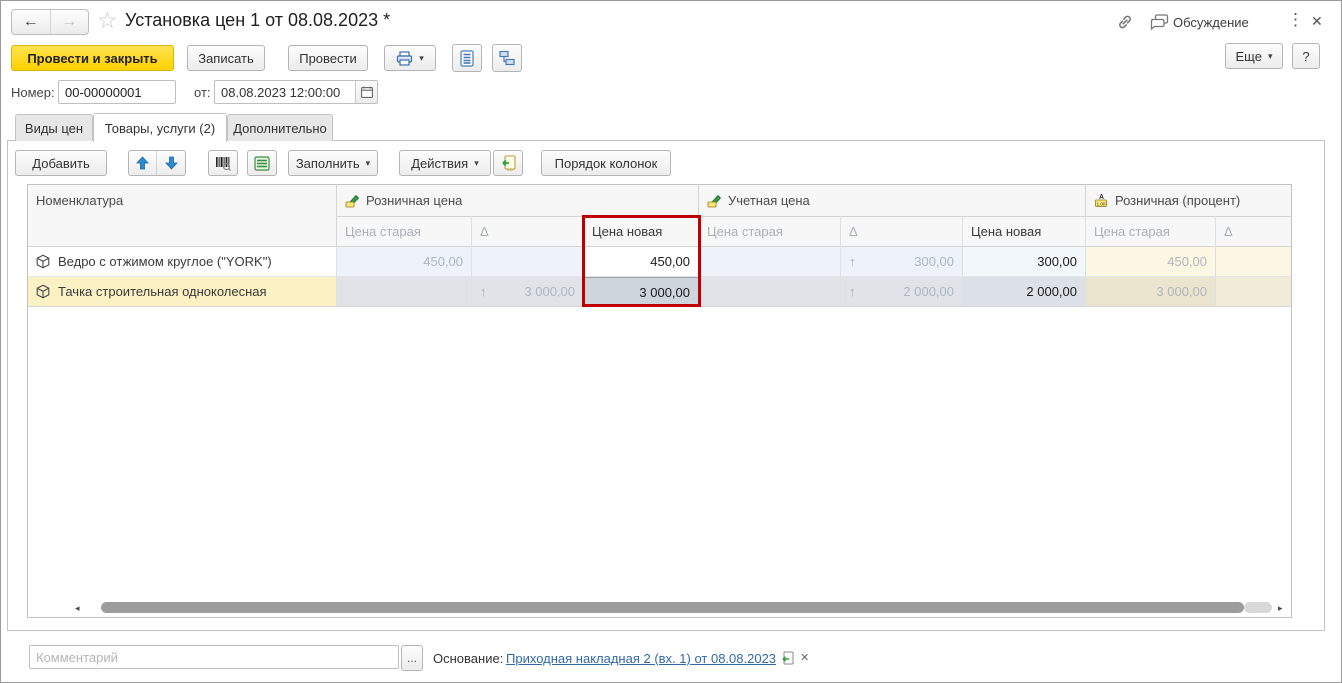  What do you see at coordinates (672, 607) in the screenshot?
I see `scrollbar-thumb` at bounding box center [672, 607].